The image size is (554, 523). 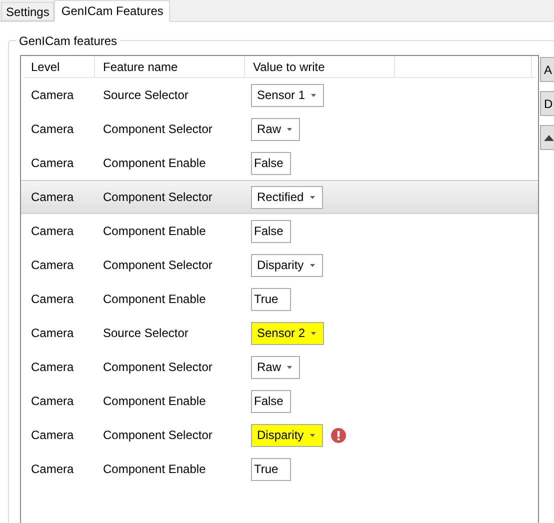 I want to click on table-row: Camera Source Selector Sensor 1, so click(x=279, y=95).